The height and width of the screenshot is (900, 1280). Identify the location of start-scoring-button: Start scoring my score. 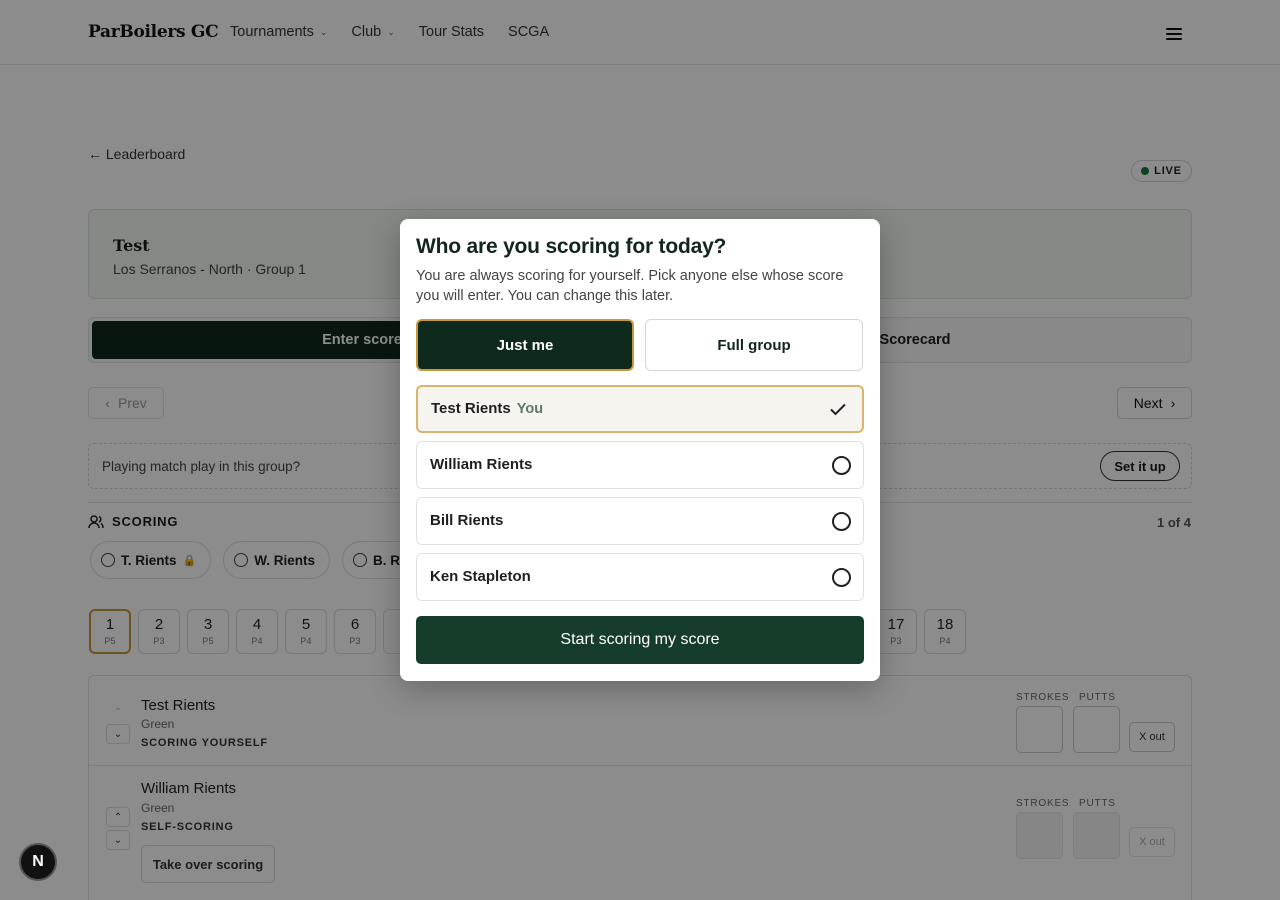
(640, 640).